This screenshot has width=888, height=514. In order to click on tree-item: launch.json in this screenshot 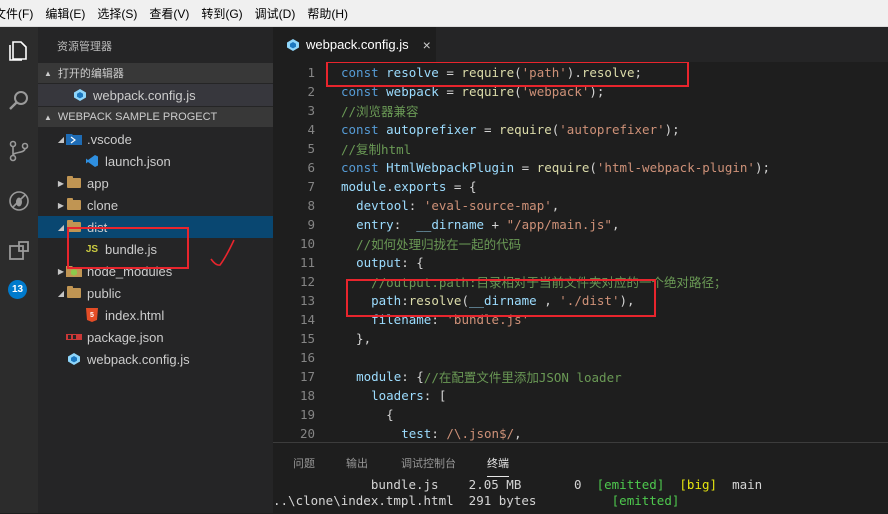, I will do `click(155, 161)`.